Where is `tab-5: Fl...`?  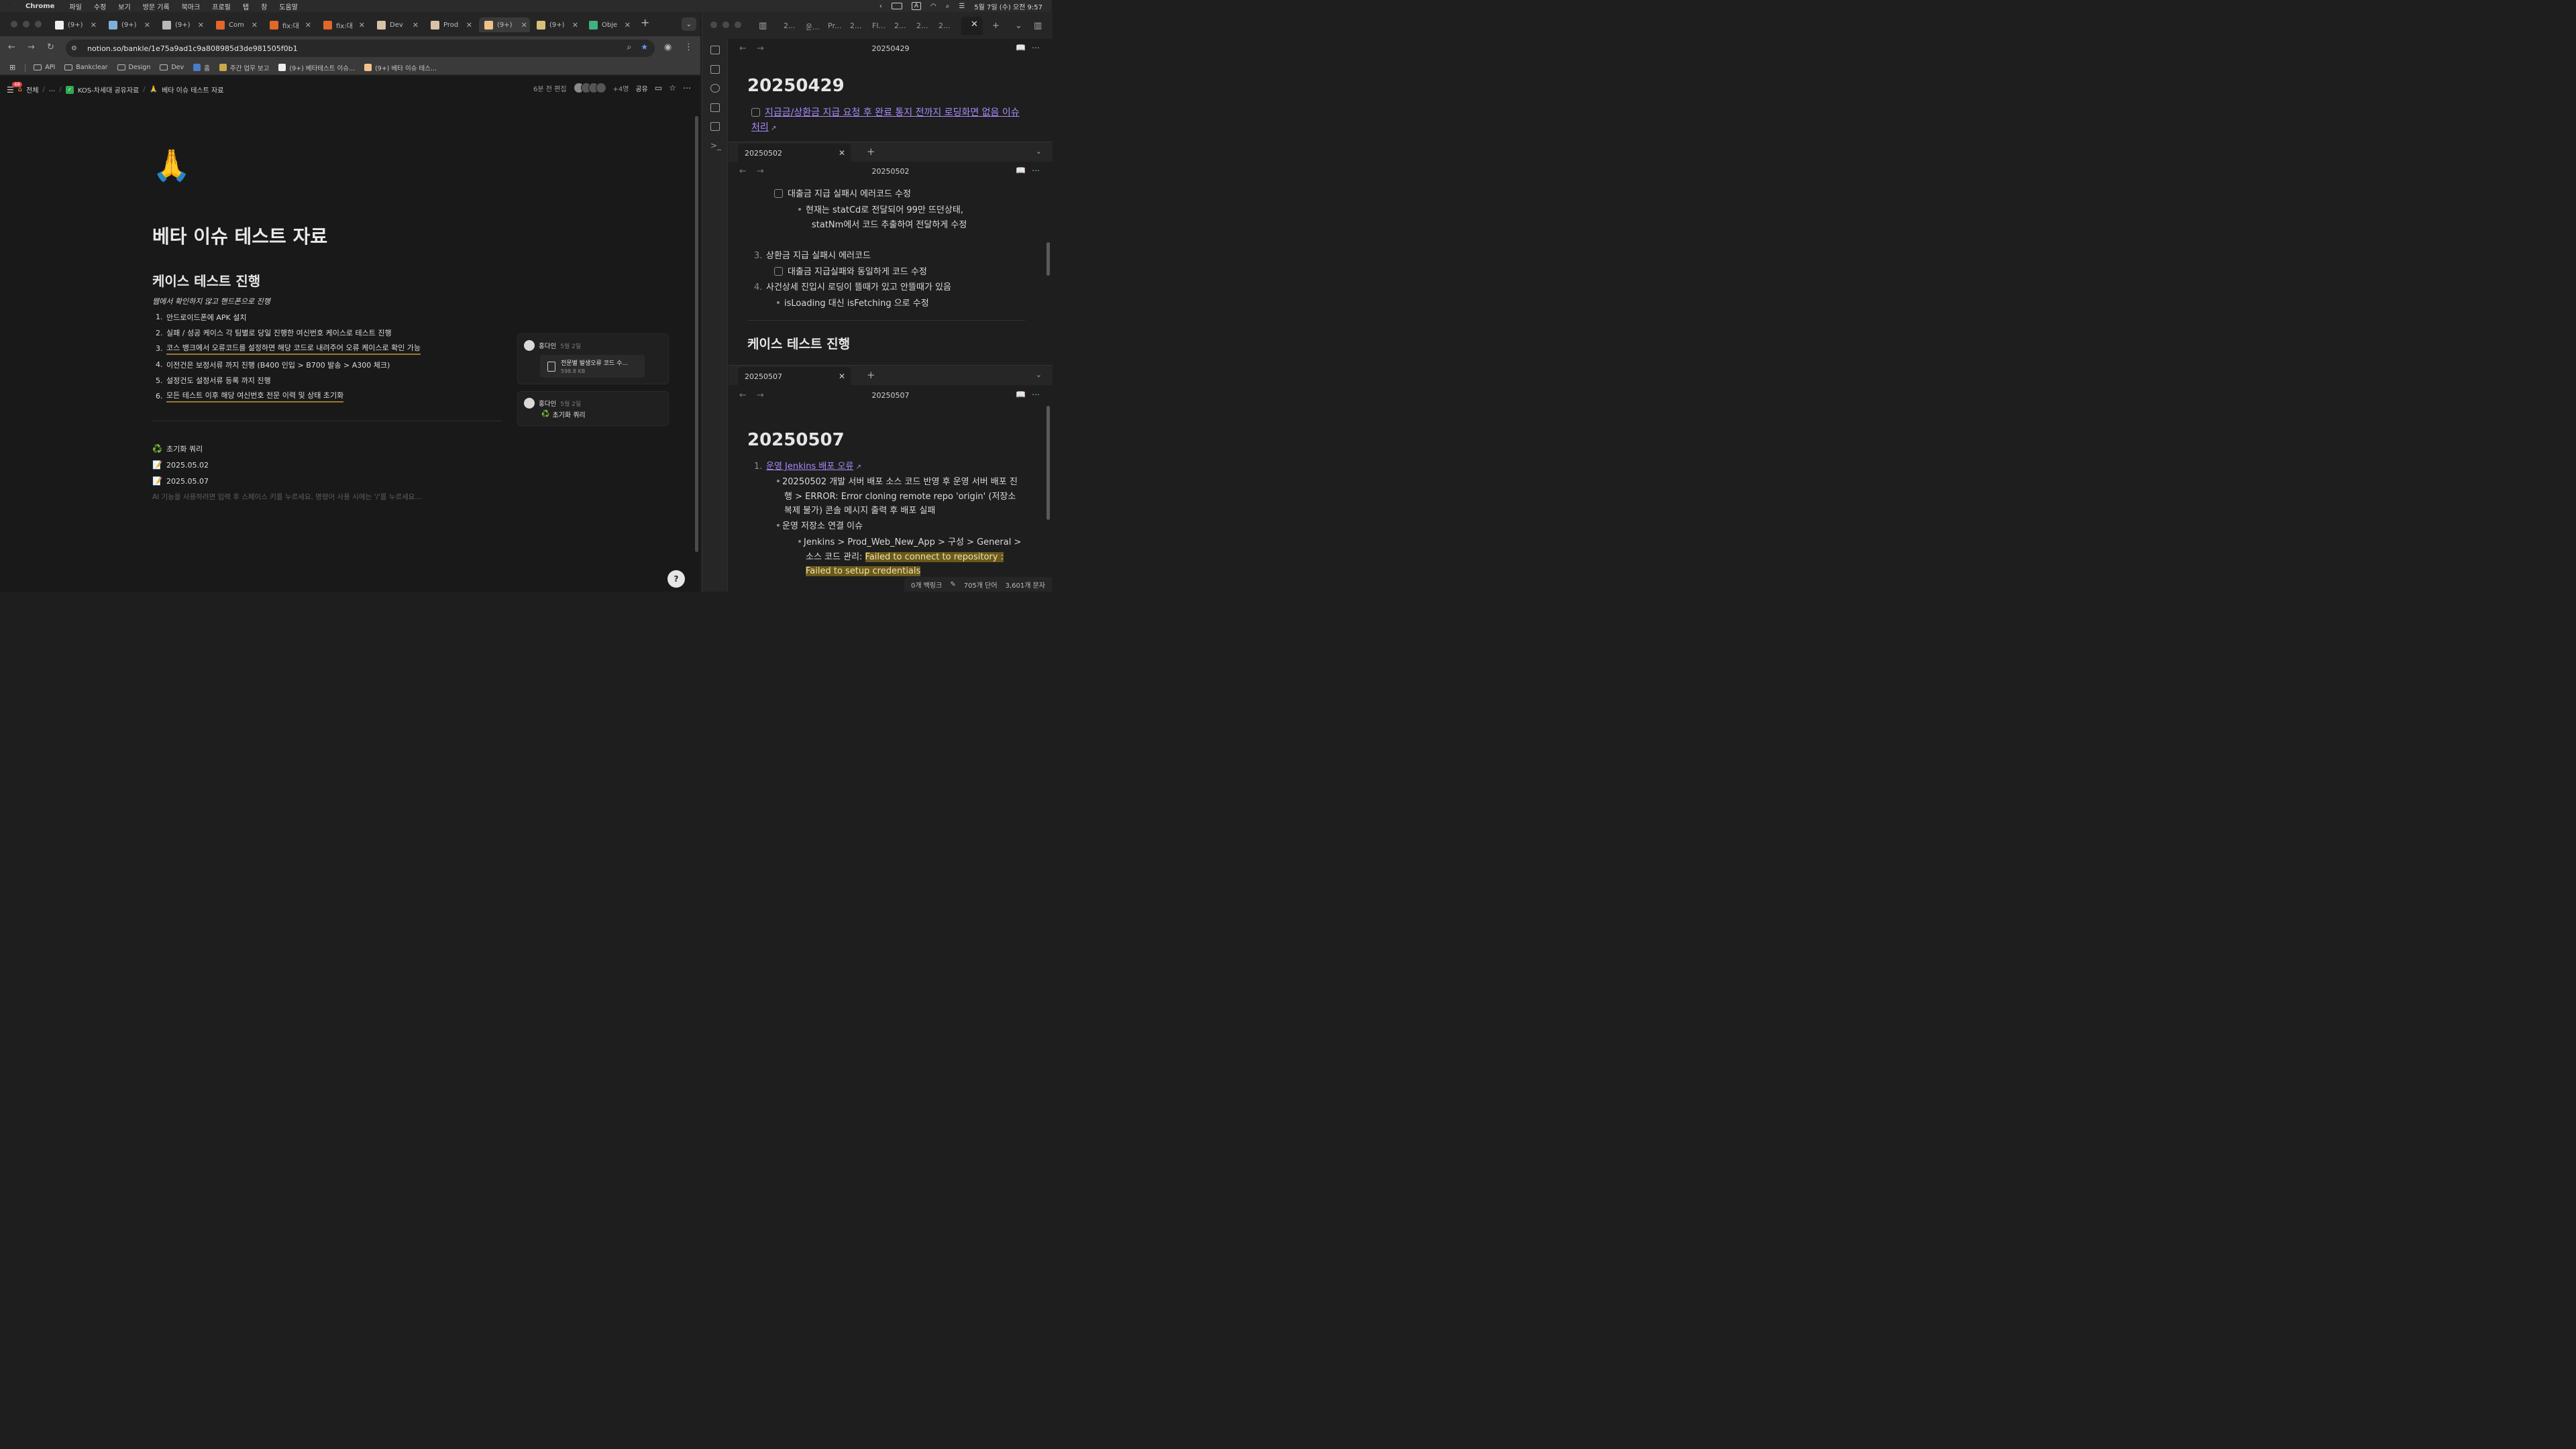
tab-5: Fl... is located at coordinates (878, 25).